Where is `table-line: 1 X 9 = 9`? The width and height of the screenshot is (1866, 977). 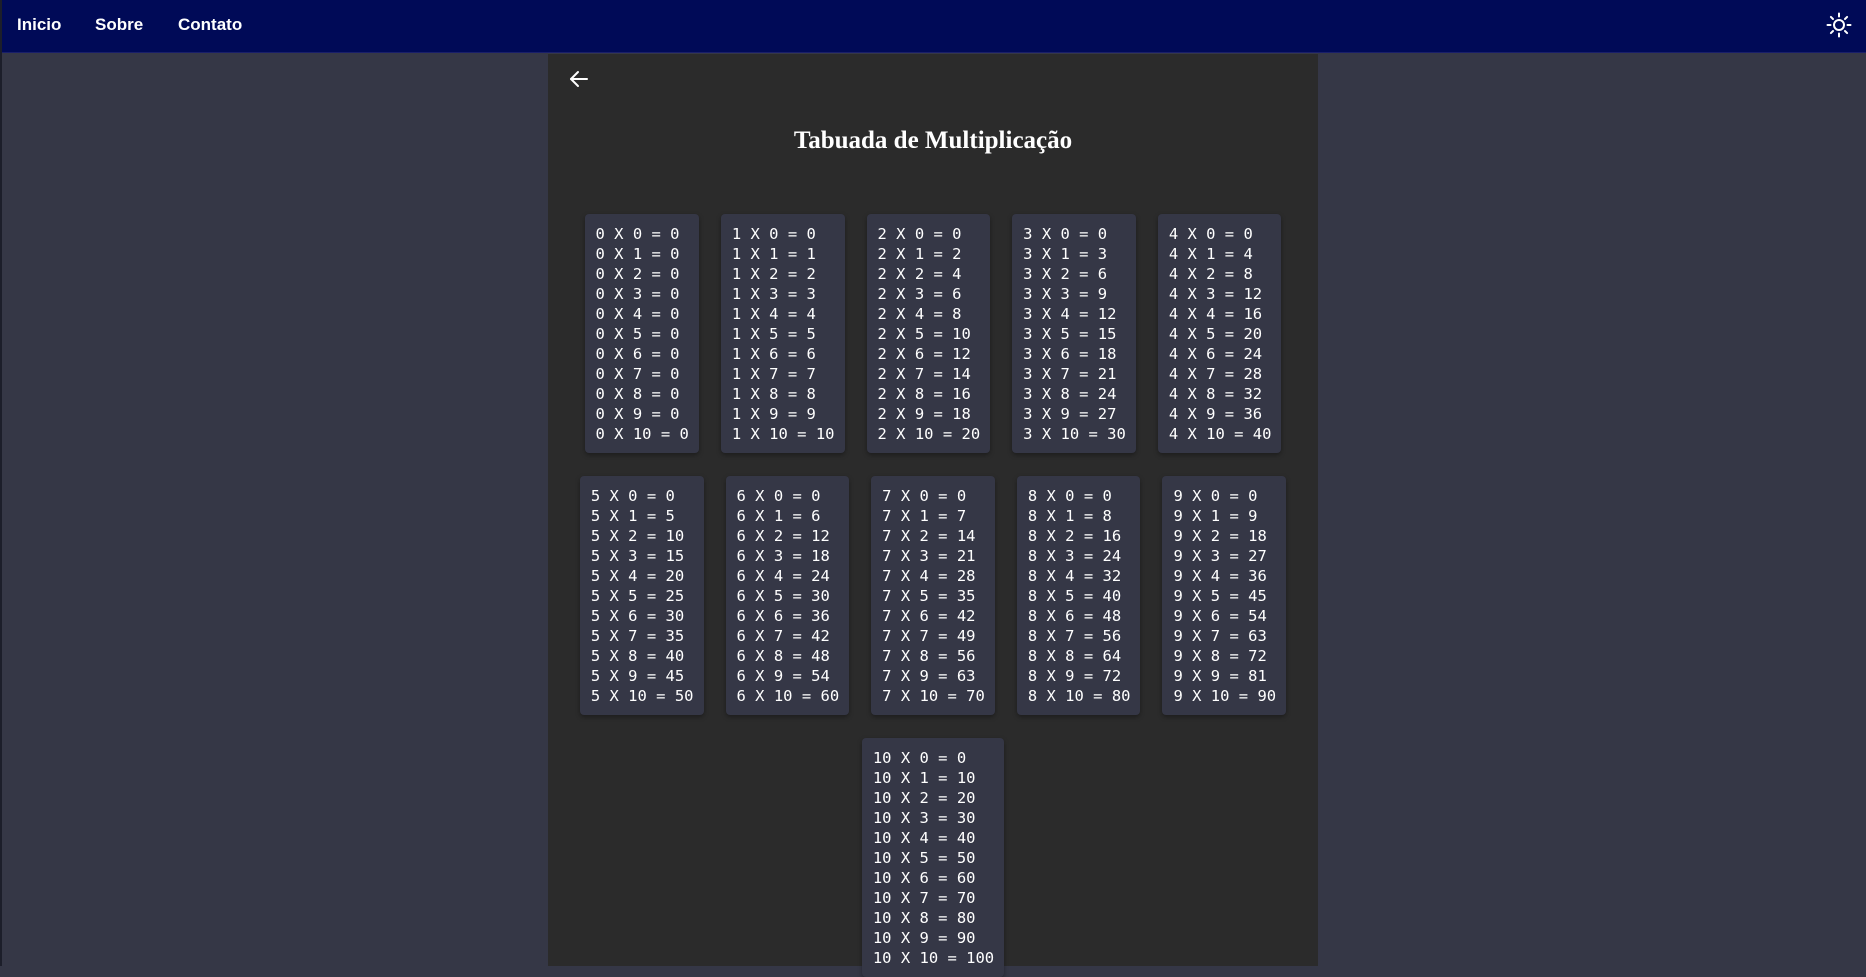
table-line: 1 X 9 = 9 is located at coordinates (773, 414).